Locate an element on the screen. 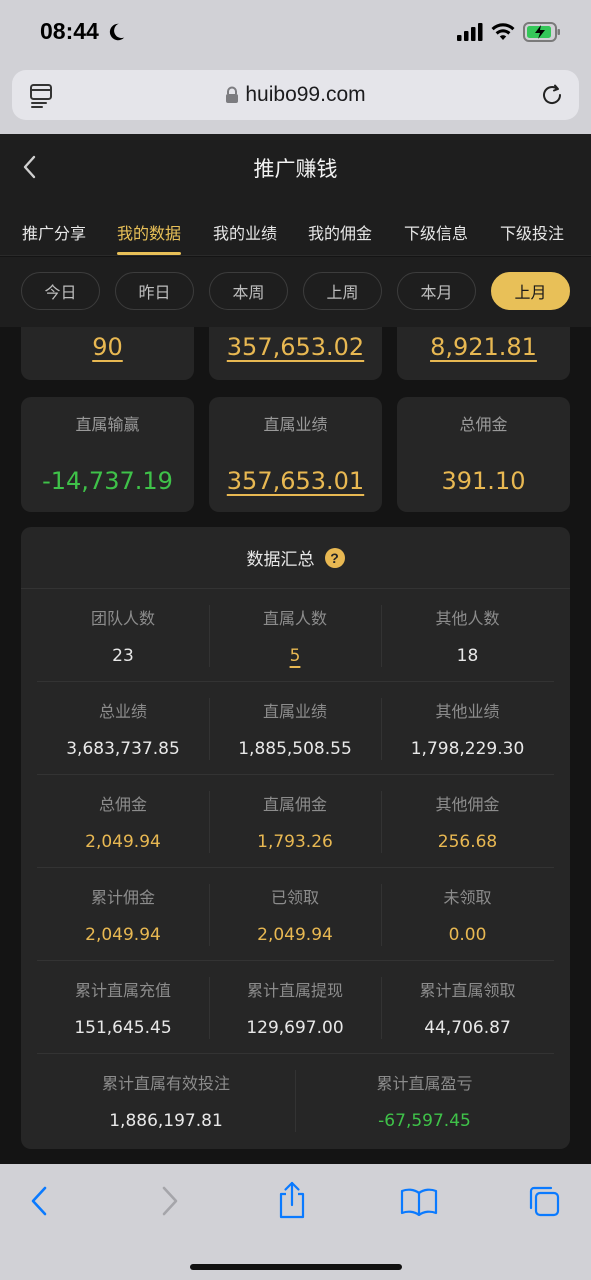 This screenshot has height=1280, width=591. cell-label: 累计直属有效投注 is located at coordinates (165, 1083).